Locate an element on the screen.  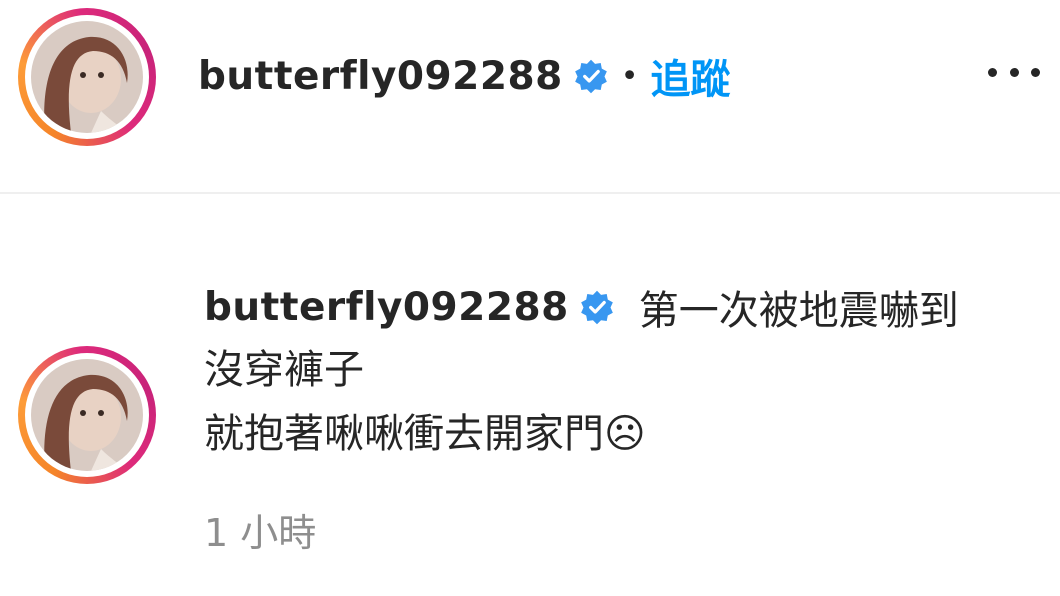
divider is located at coordinates (530, 193).